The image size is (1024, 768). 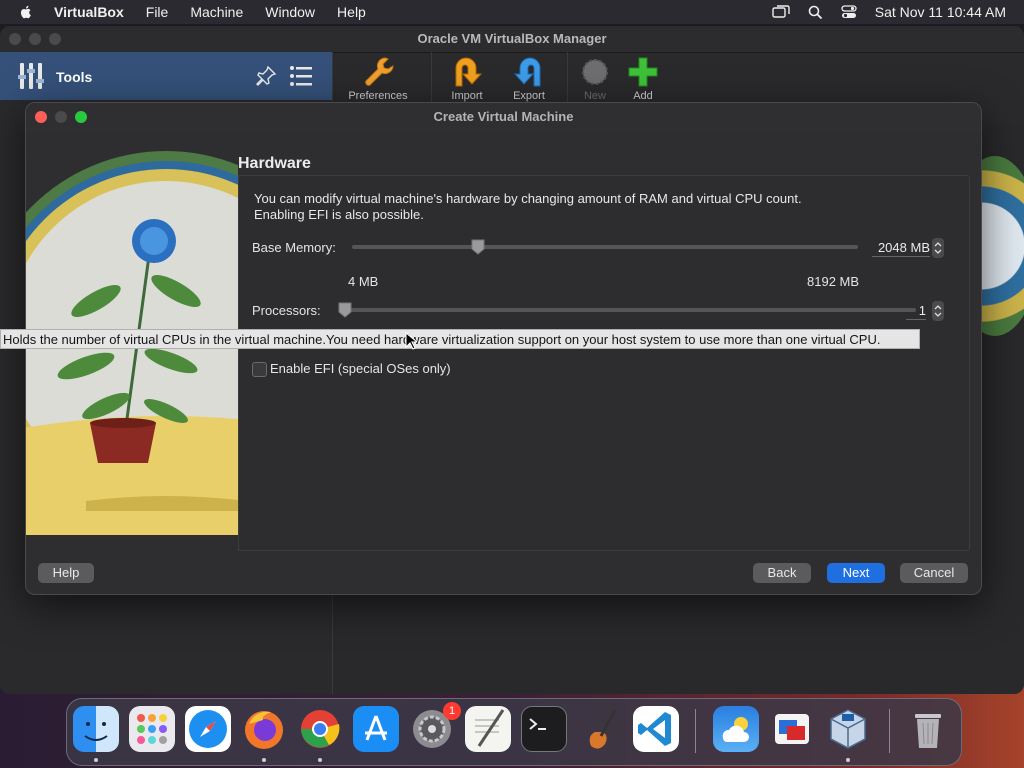 I want to click on processors-value: 1, so click(x=916, y=311).